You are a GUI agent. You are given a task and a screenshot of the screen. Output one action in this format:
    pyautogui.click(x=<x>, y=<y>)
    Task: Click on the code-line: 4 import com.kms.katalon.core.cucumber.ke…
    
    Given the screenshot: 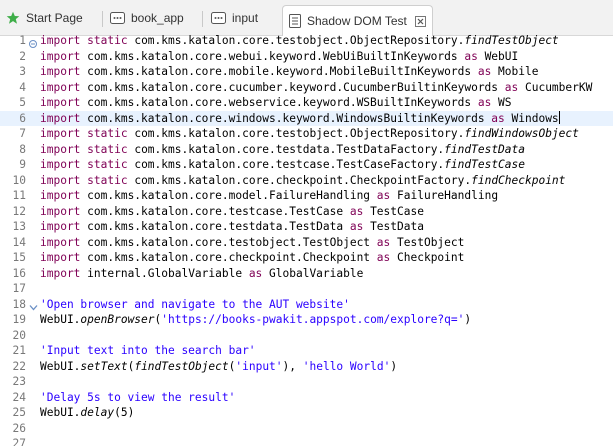 What is the action you would take?
    pyautogui.click(x=306, y=88)
    